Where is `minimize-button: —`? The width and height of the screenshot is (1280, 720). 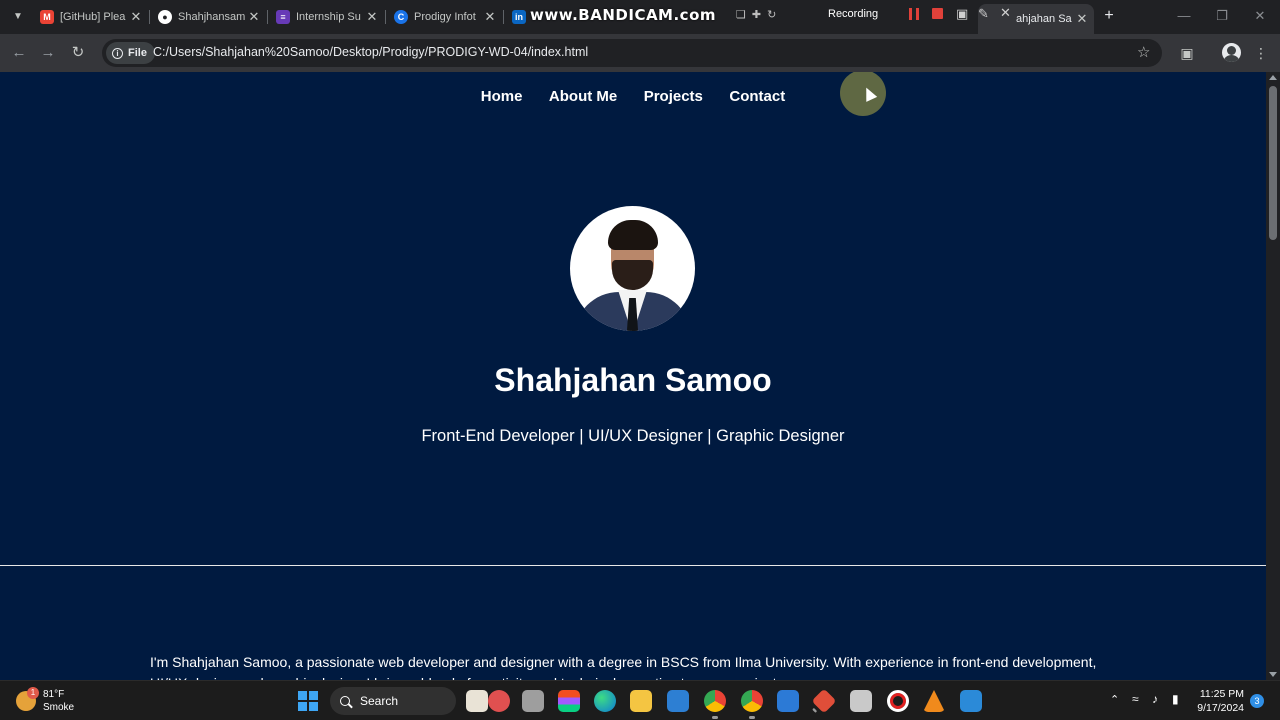 minimize-button: — is located at coordinates (1184, 16).